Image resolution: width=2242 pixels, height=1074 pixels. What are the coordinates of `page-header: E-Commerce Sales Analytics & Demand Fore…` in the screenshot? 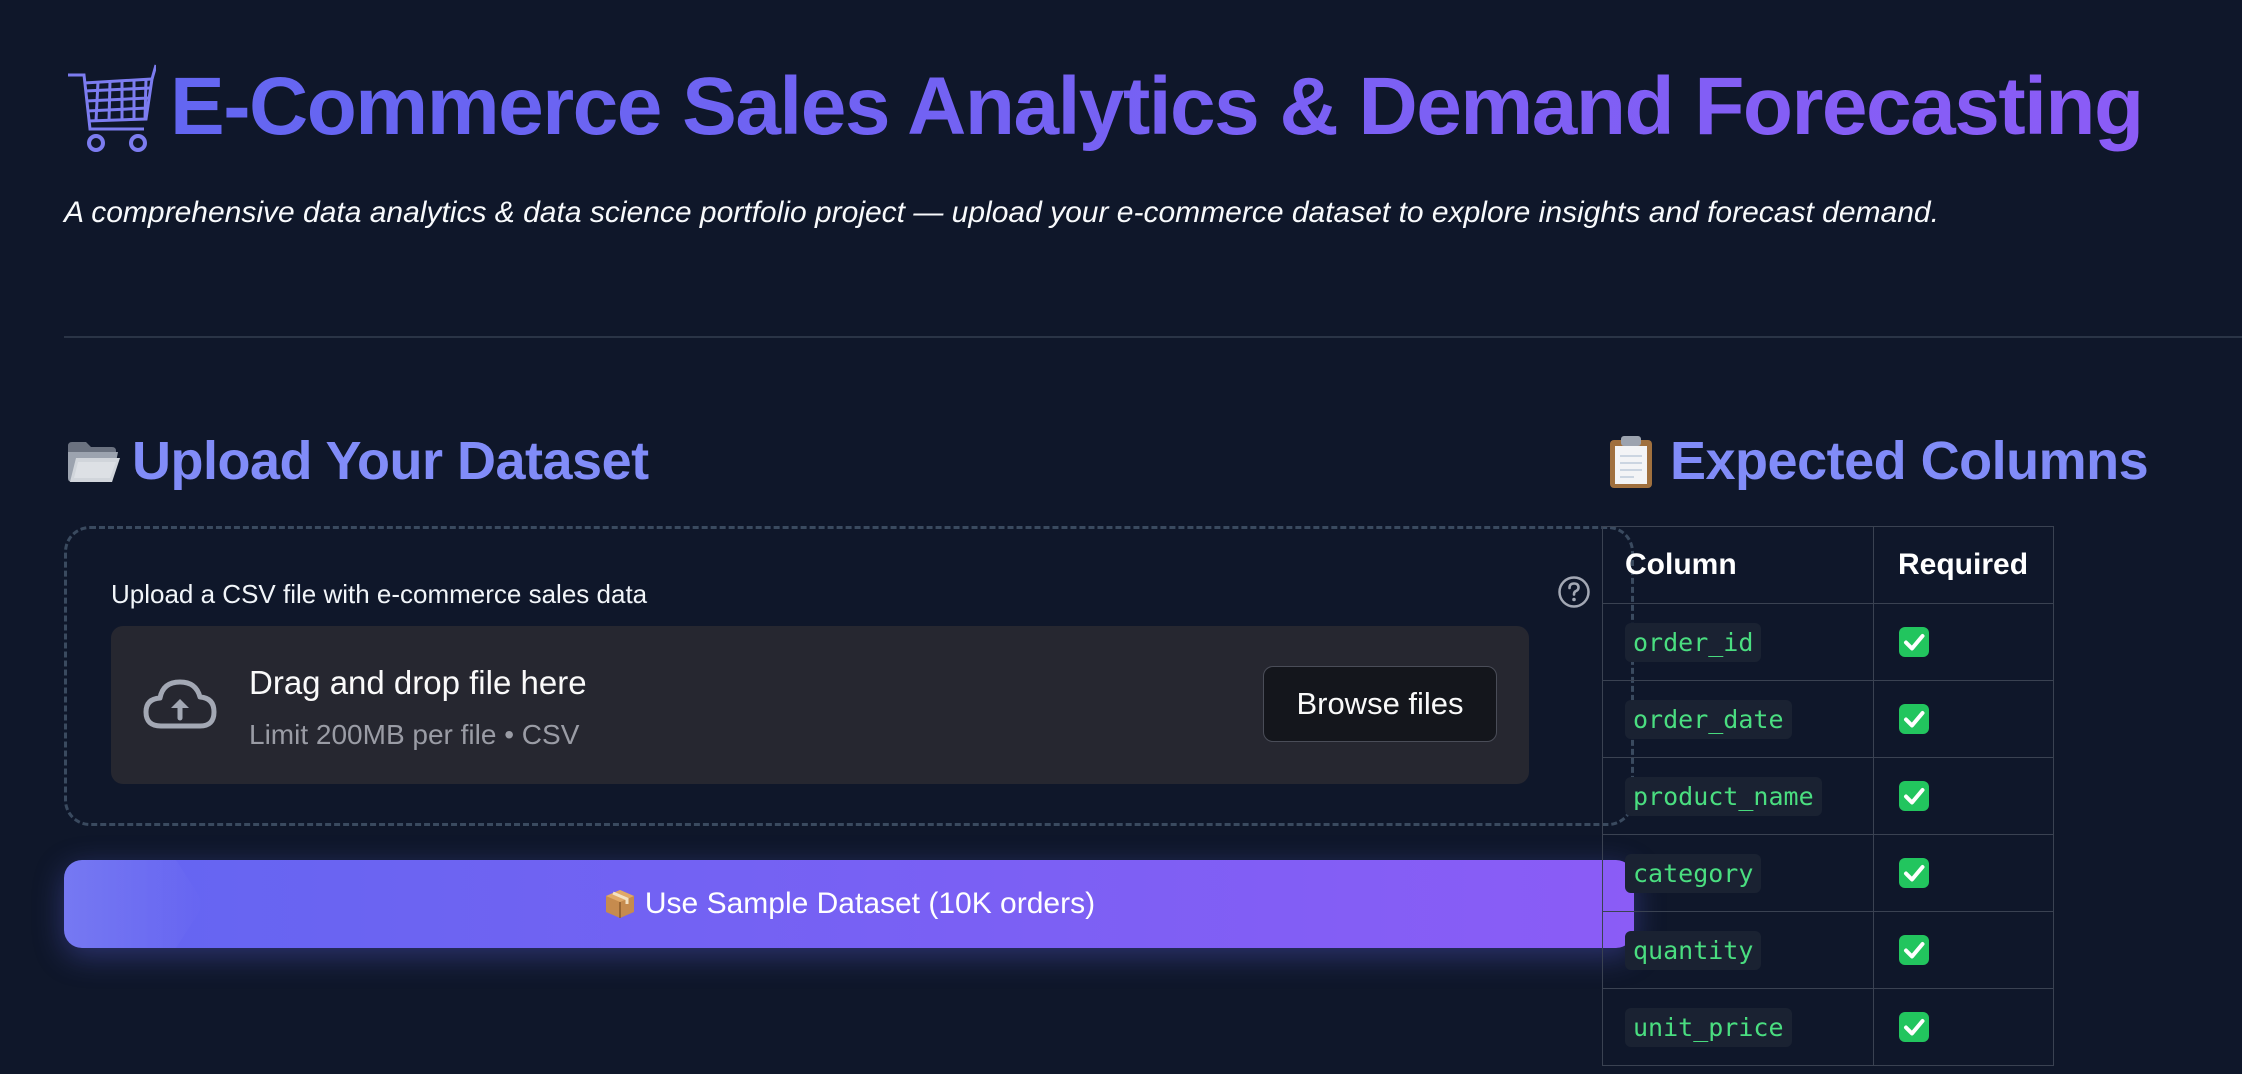 It's located at (1104, 107).